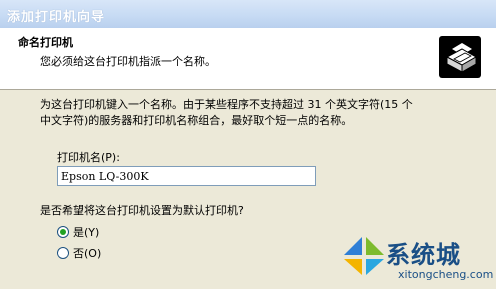 This screenshot has height=289, width=496. What do you see at coordinates (248, 14) in the screenshot?
I see `title-bar: 添加打印机向导` at bounding box center [248, 14].